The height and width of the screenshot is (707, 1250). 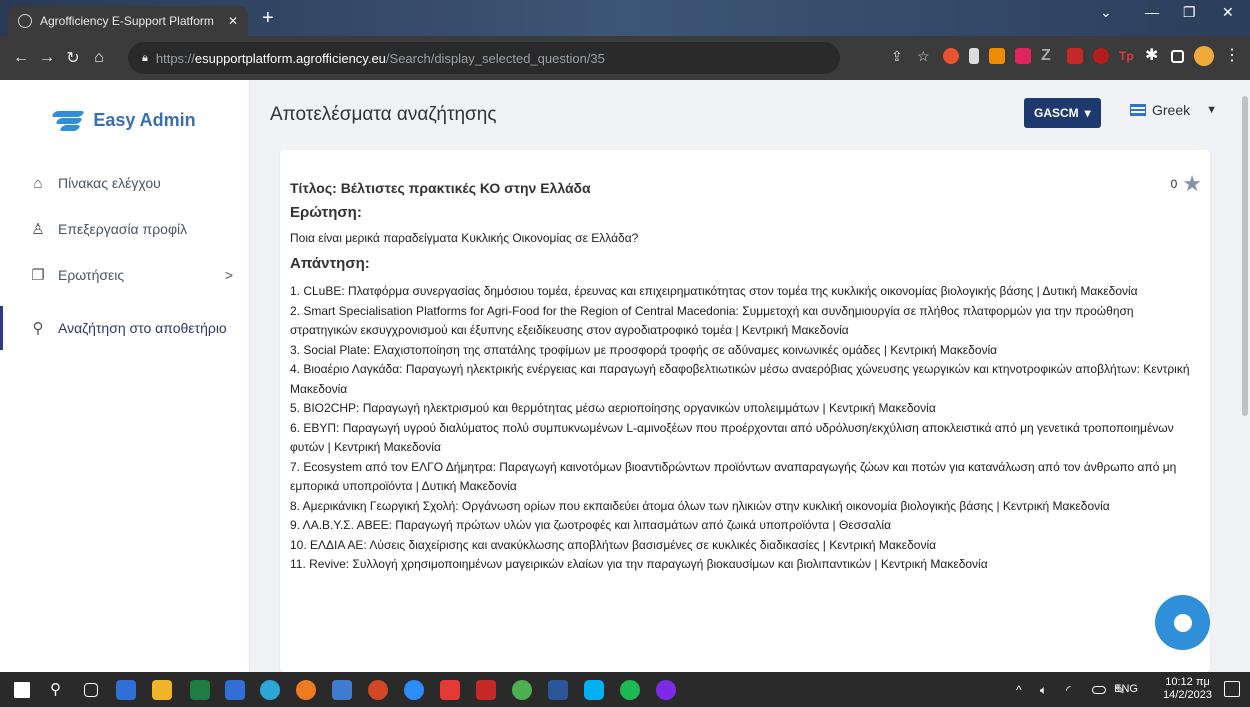 What do you see at coordinates (1152, 12) in the screenshot?
I see `minimize-icon: —` at bounding box center [1152, 12].